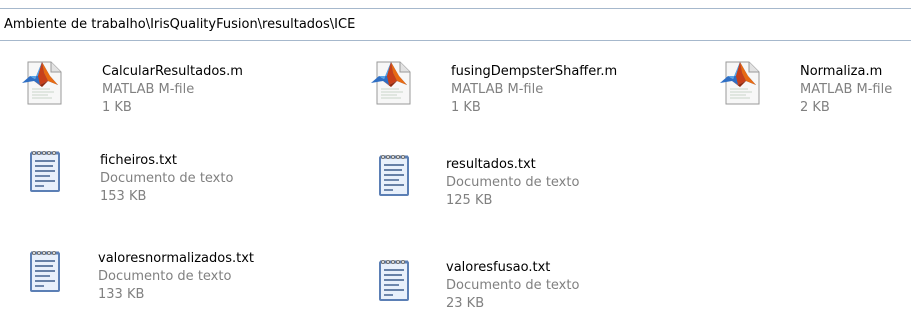  What do you see at coordinates (465, 303) in the screenshot?
I see `file-size: 23 KB` at bounding box center [465, 303].